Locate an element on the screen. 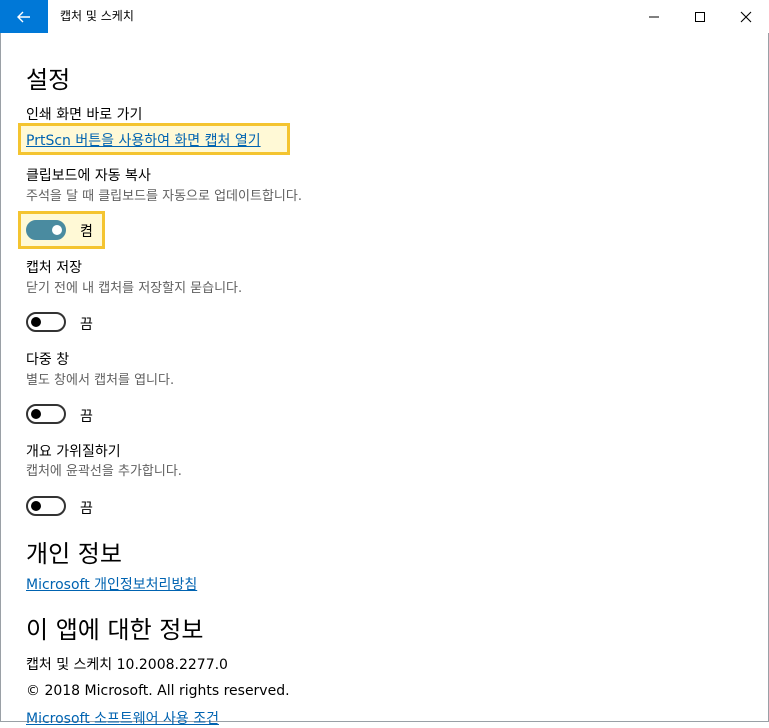 This screenshot has height=728, width=769. clipboard-label: 클립보드에 자동 복사 is located at coordinates (88, 176).